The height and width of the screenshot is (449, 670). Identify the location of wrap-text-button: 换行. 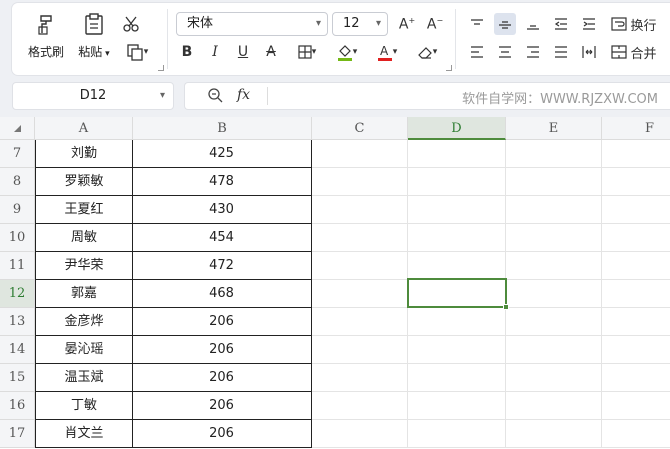
(634, 24).